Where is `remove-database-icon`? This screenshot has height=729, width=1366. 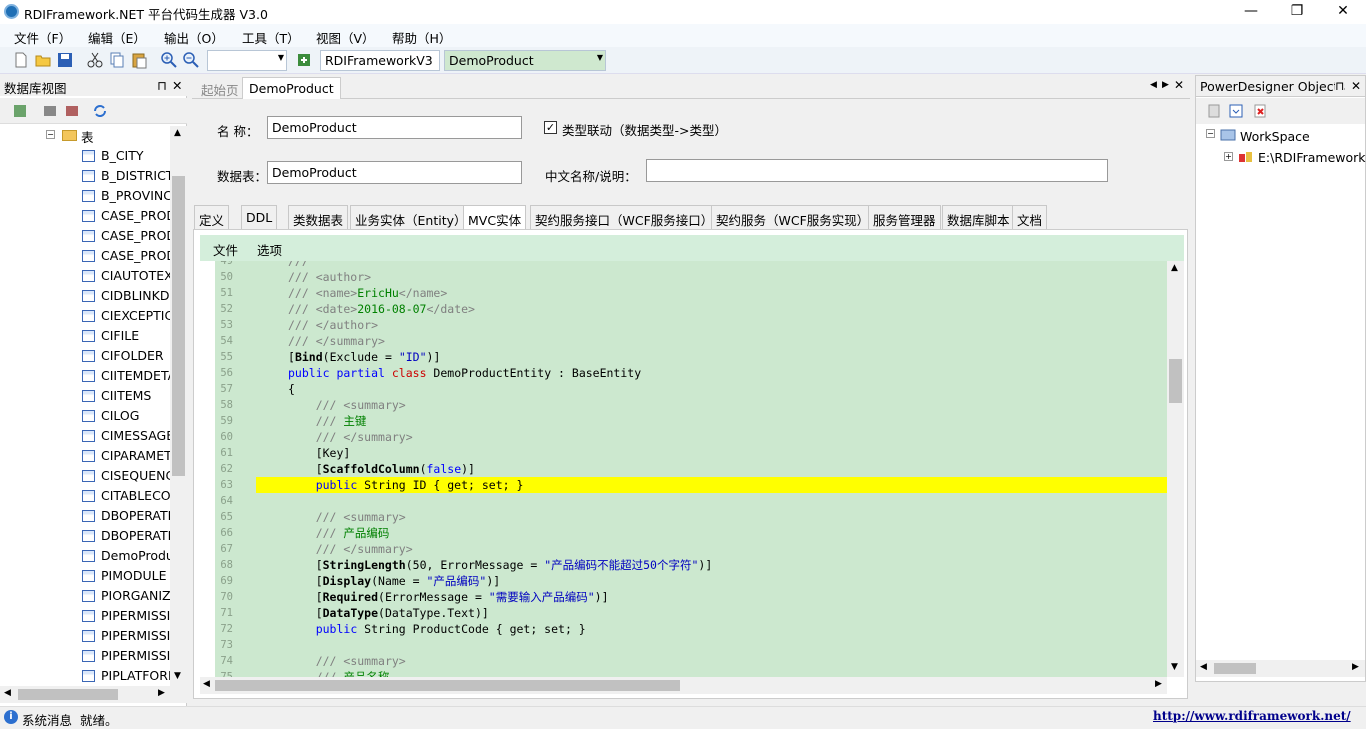
remove-database-icon is located at coordinates (72, 111).